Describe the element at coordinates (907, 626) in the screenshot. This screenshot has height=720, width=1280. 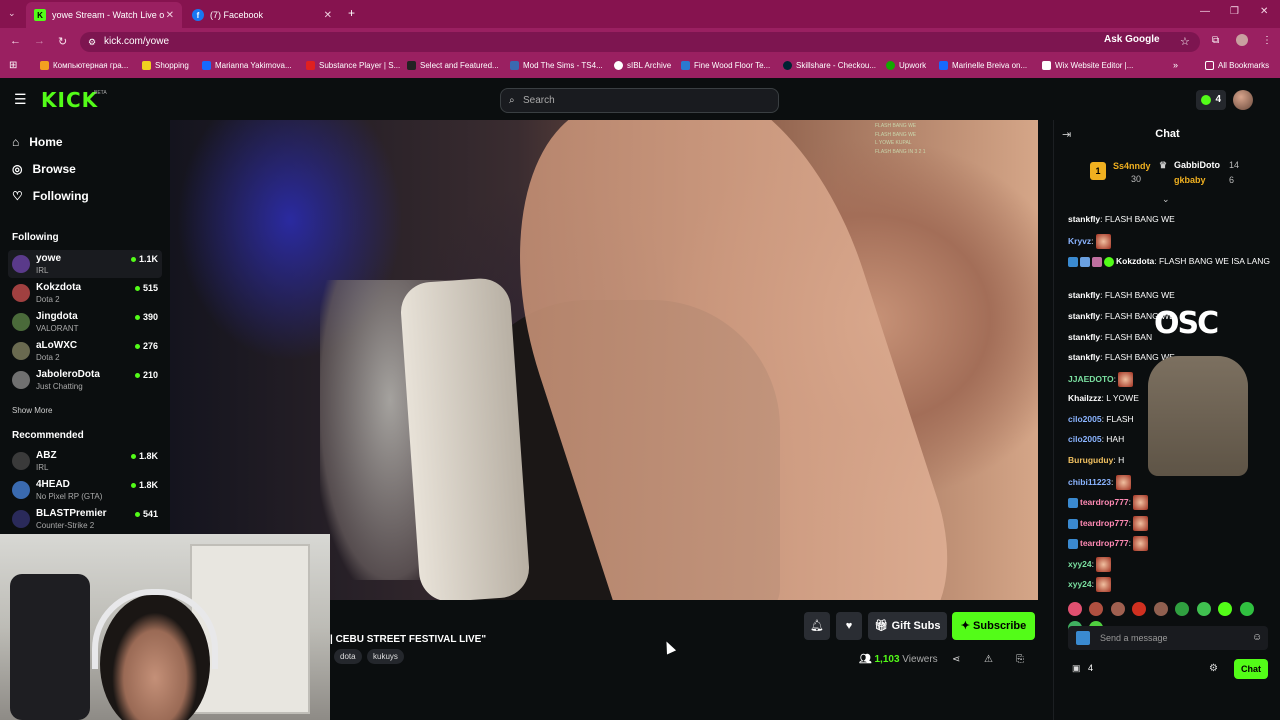
I see `gift-subs-button: 🎁︎ Gift Subs` at that location.